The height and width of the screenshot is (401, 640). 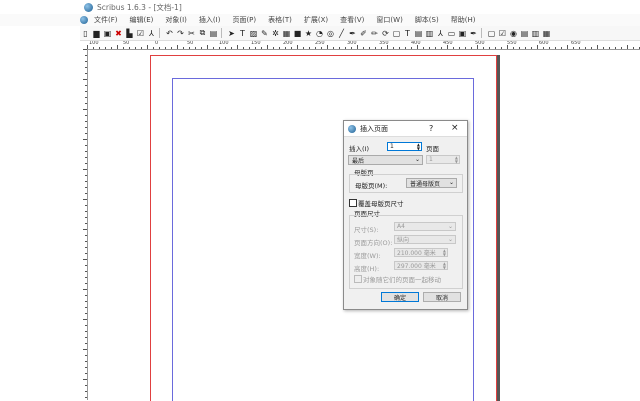 What do you see at coordinates (85, 33) in the screenshot?
I see `new-document-icon: ▯` at bounding box center [85, 33].